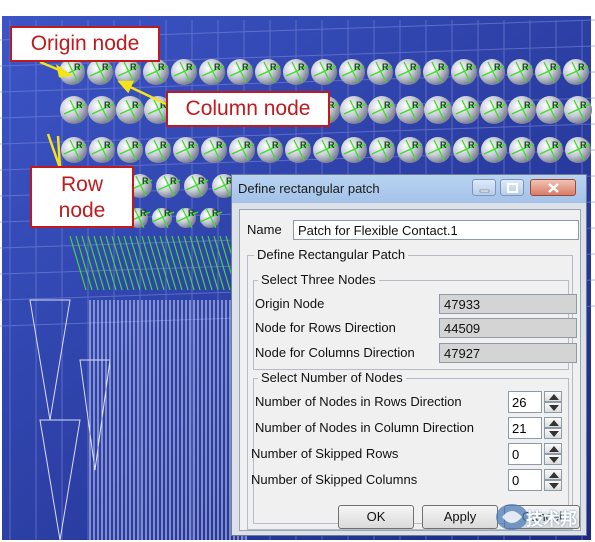 This screenshot has width=595, height=542. What do you see at coordinates (553, 407) in the screenshot?
I see `nodes-rows-decrement` at bounding box center [553, 407].